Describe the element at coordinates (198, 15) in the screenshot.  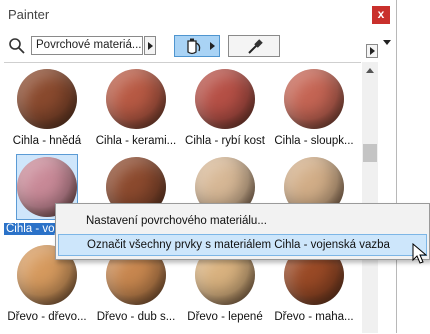
I see `title-bar: Painter x` at that location.